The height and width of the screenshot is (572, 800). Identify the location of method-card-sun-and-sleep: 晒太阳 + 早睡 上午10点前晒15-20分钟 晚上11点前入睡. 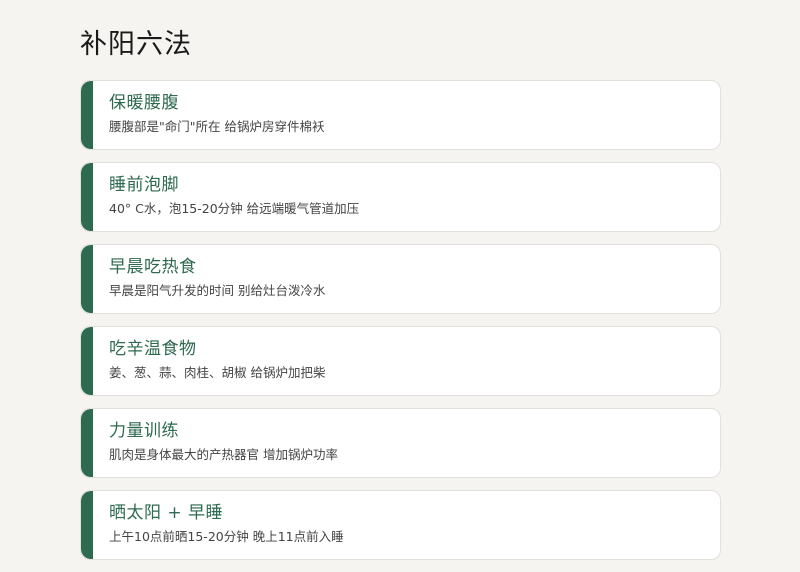
(400, 525).